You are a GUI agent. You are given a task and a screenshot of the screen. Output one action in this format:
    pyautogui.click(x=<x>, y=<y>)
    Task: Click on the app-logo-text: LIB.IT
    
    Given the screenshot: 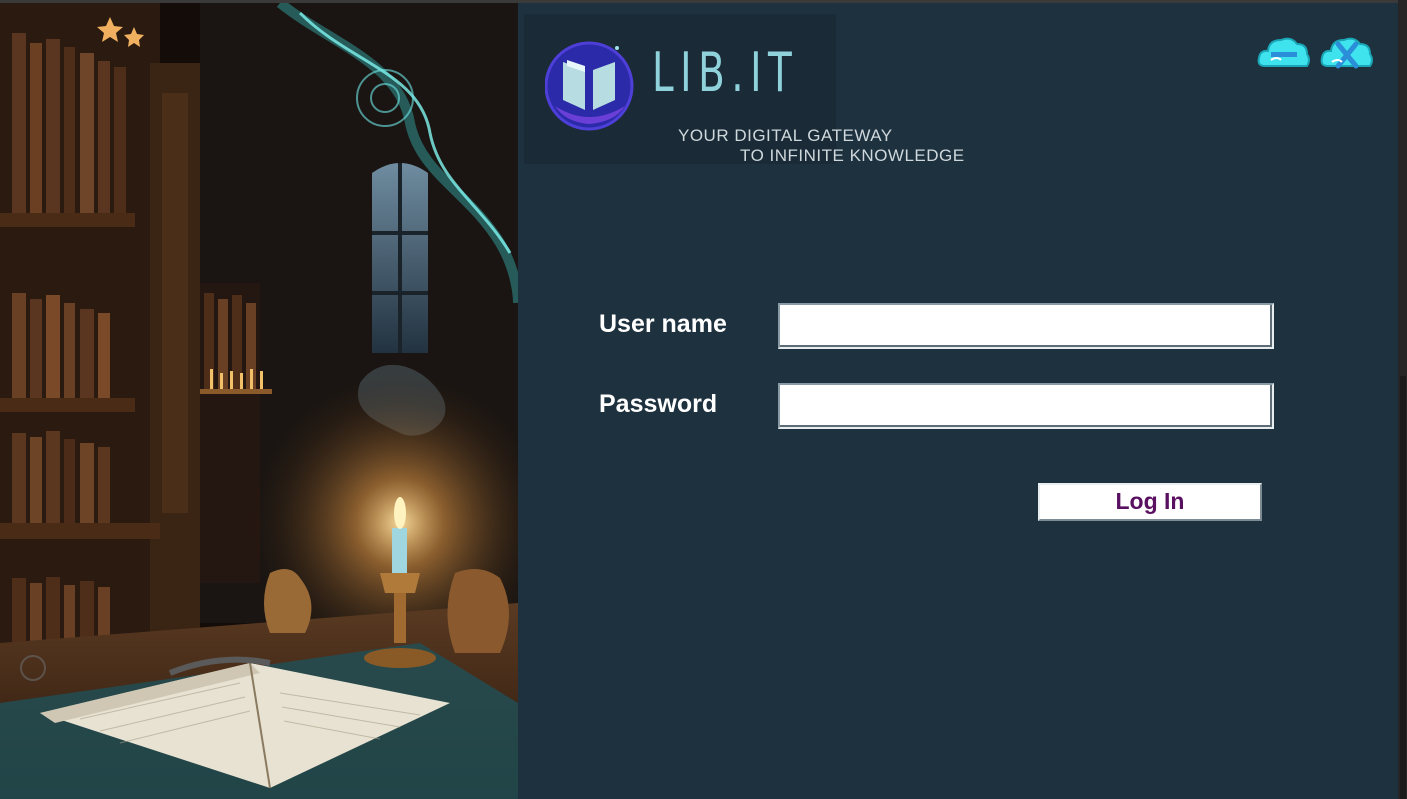 What is the action you would take?
    pyautogui.click(x=725, y=72)
    